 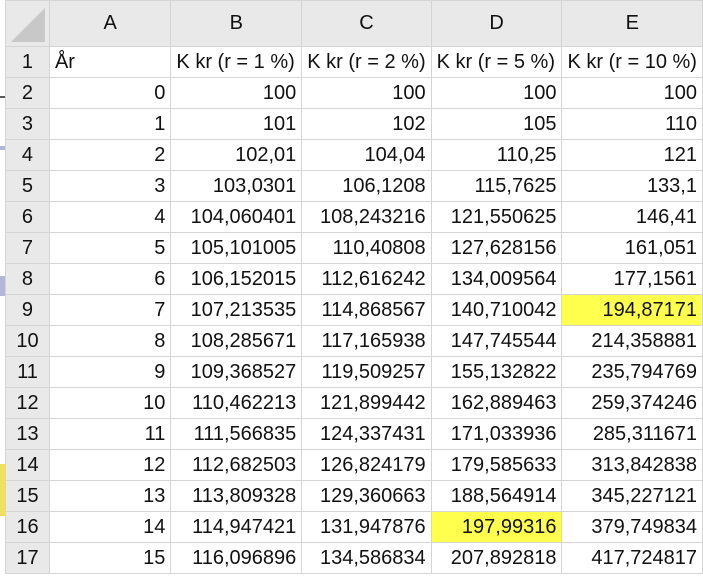 I want to click on cell-d14: 179,585633, so click(x=496, y=465).